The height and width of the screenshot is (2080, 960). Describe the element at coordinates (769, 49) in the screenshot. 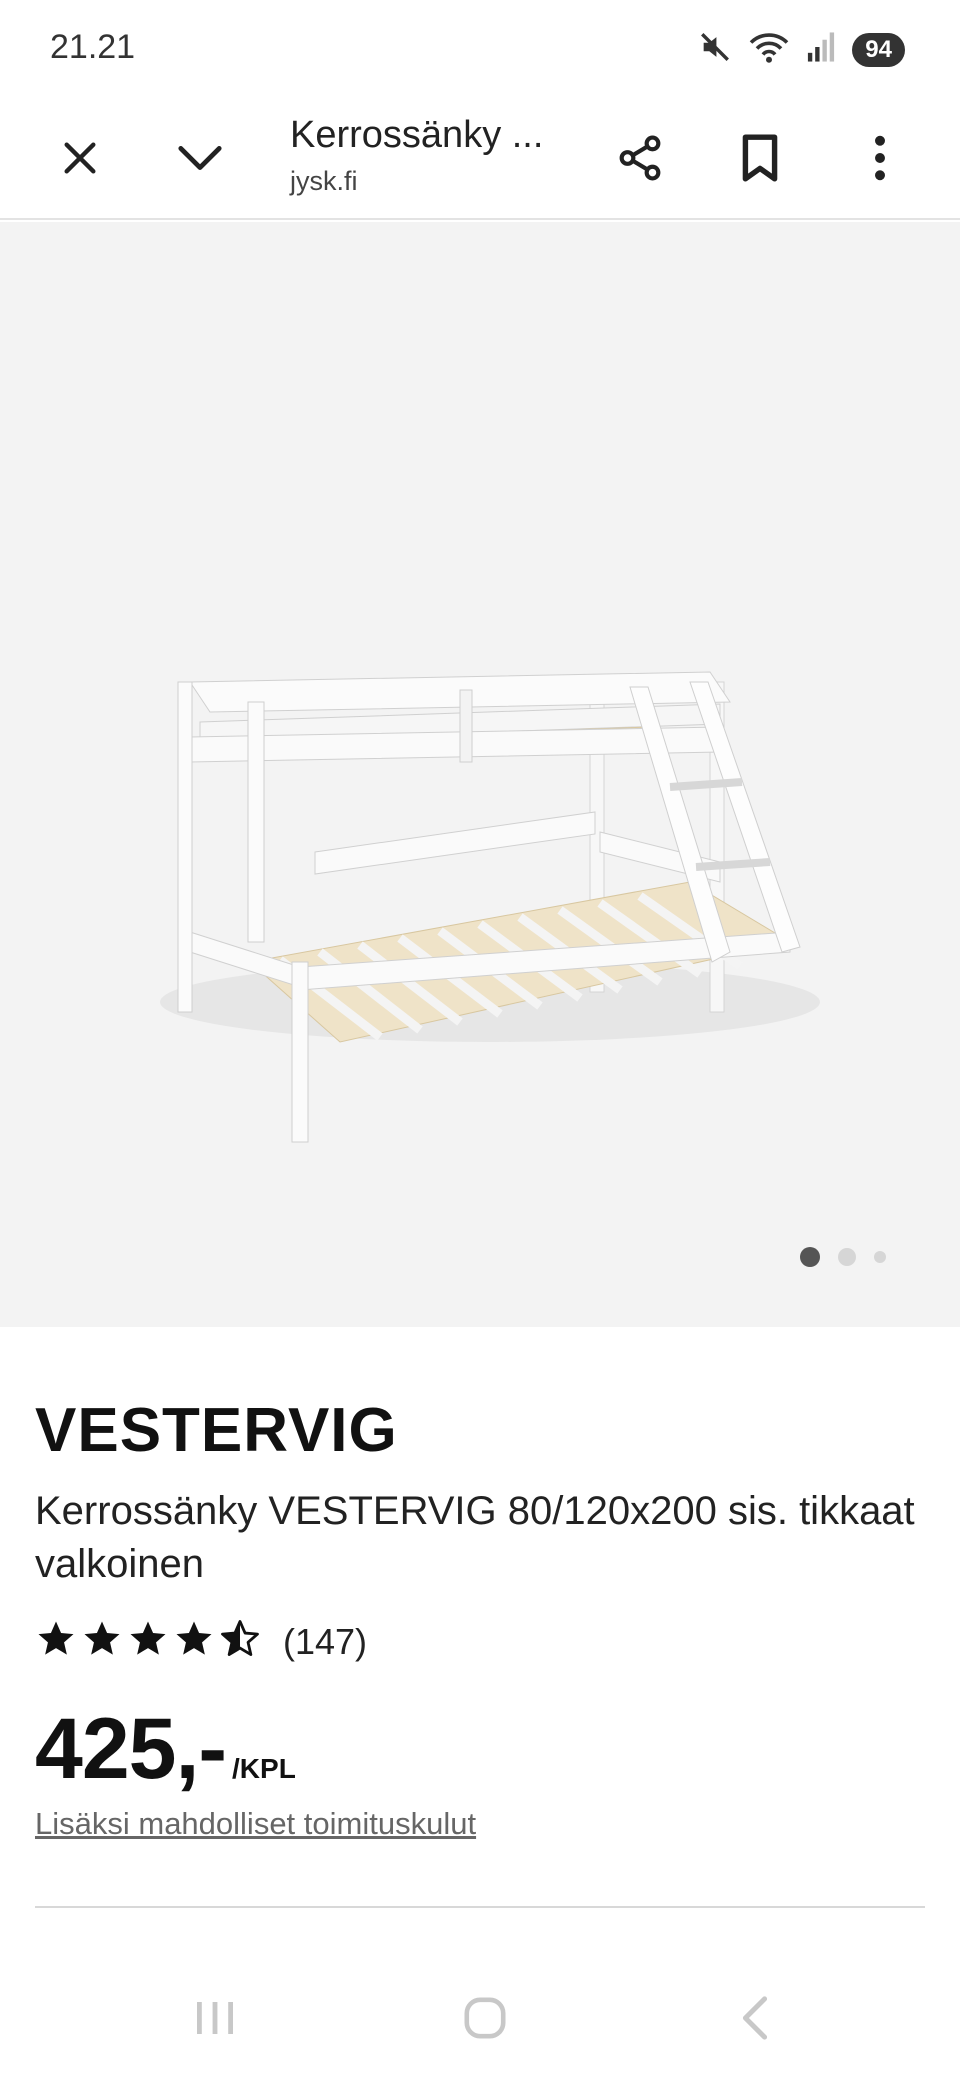

I see `wifi-icon` at that location.